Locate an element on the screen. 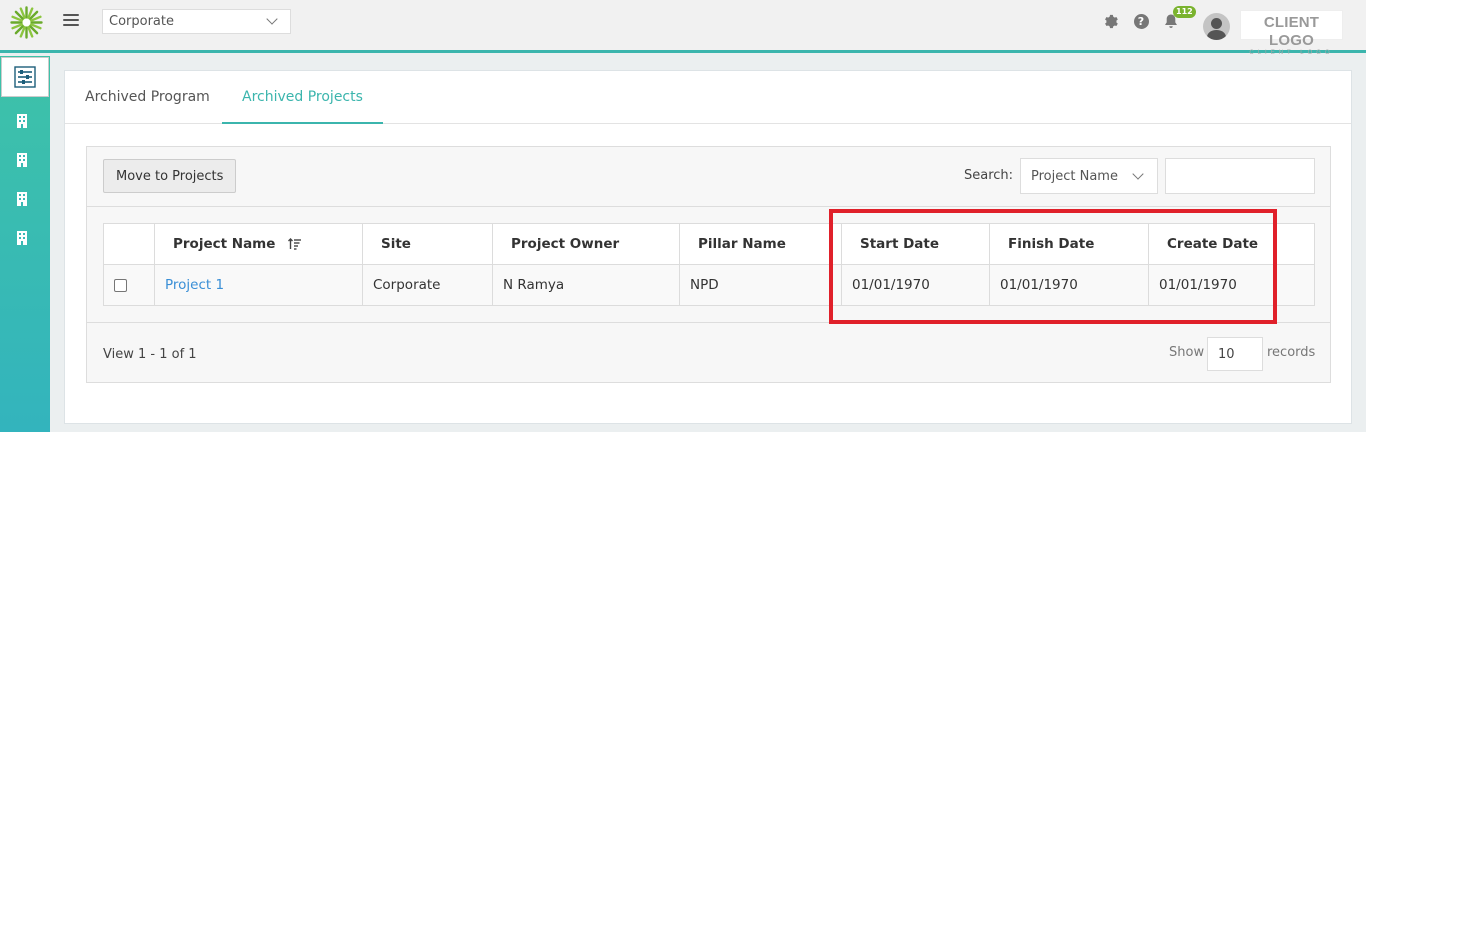 This screenshot has width=1472, height=952. header-select is located at coordinates (129, 244).